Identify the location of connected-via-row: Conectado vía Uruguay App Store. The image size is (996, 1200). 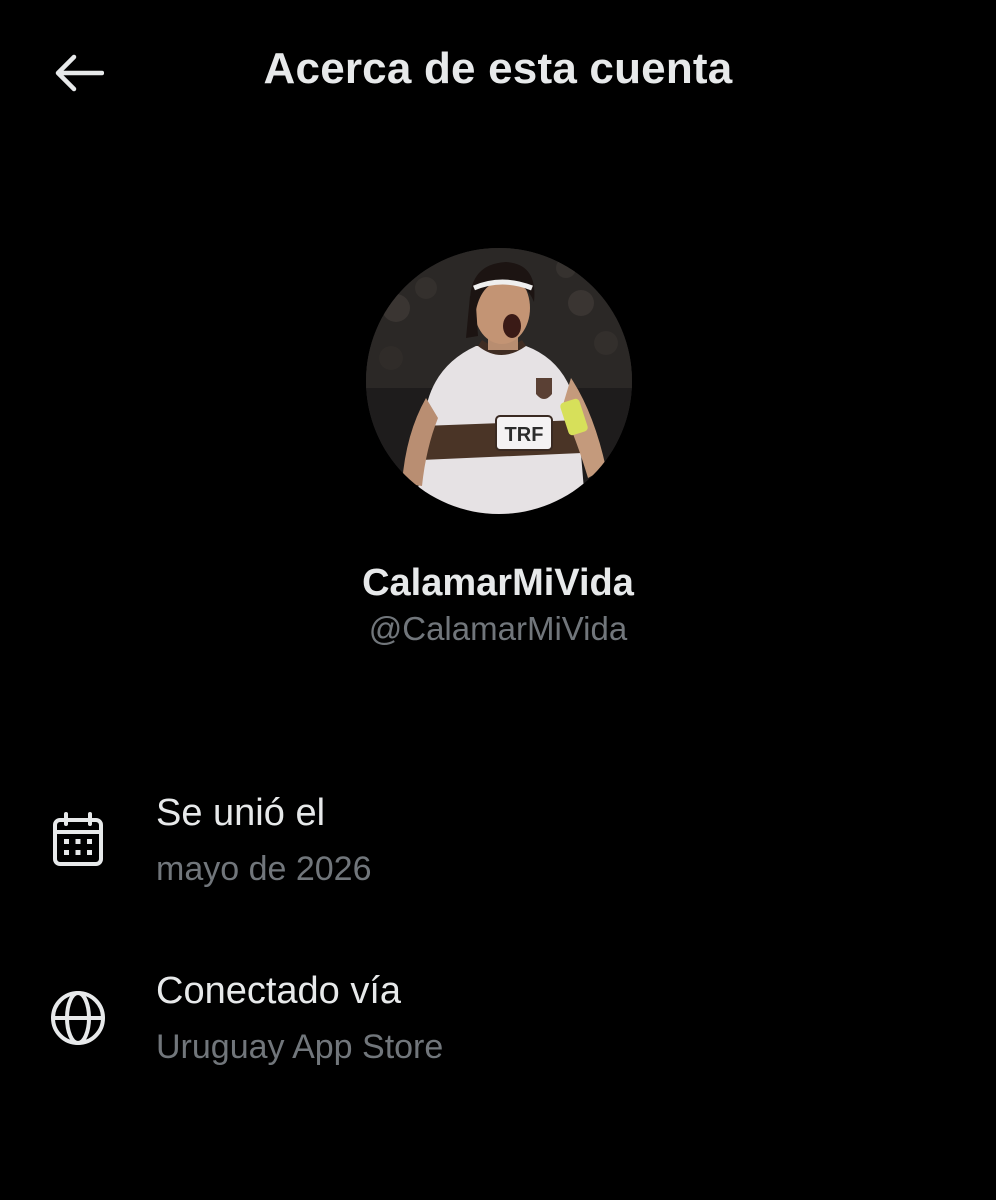
(498, 1013).